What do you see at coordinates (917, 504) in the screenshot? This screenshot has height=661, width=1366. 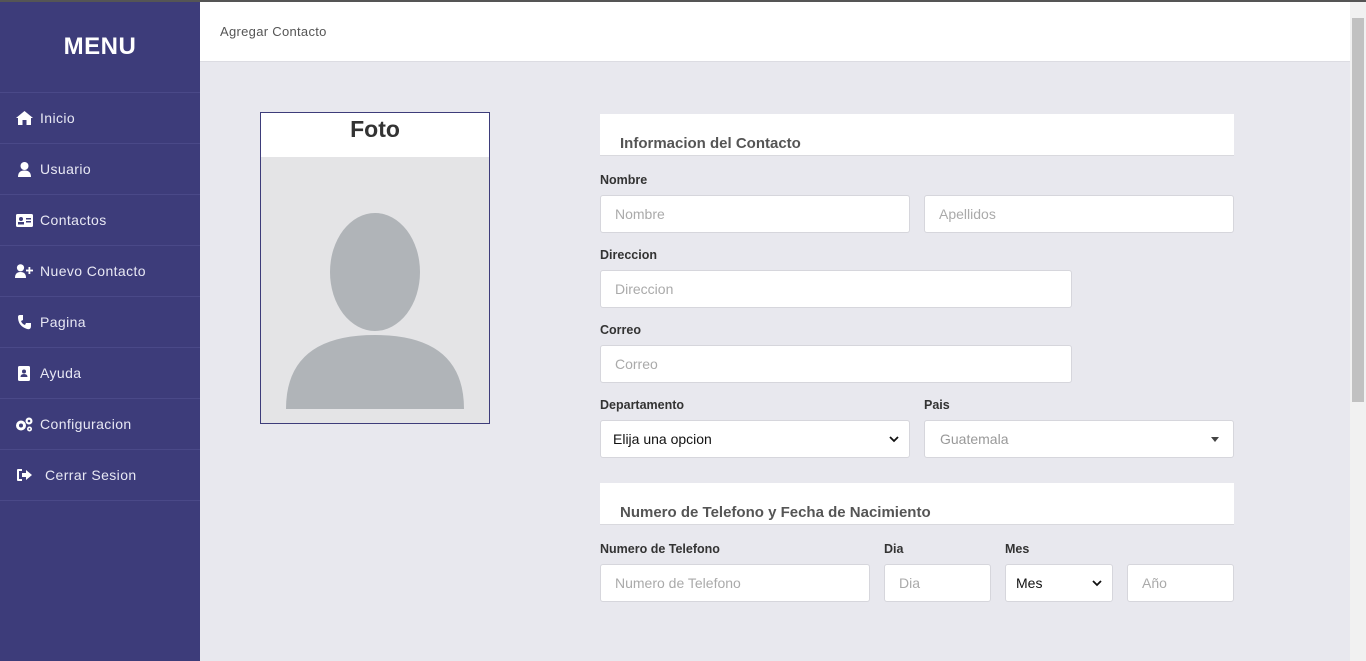 I see `phone-birth-header: Numero de Telefono y Fecha de Nacimiento` at bounding box center [917, 504].